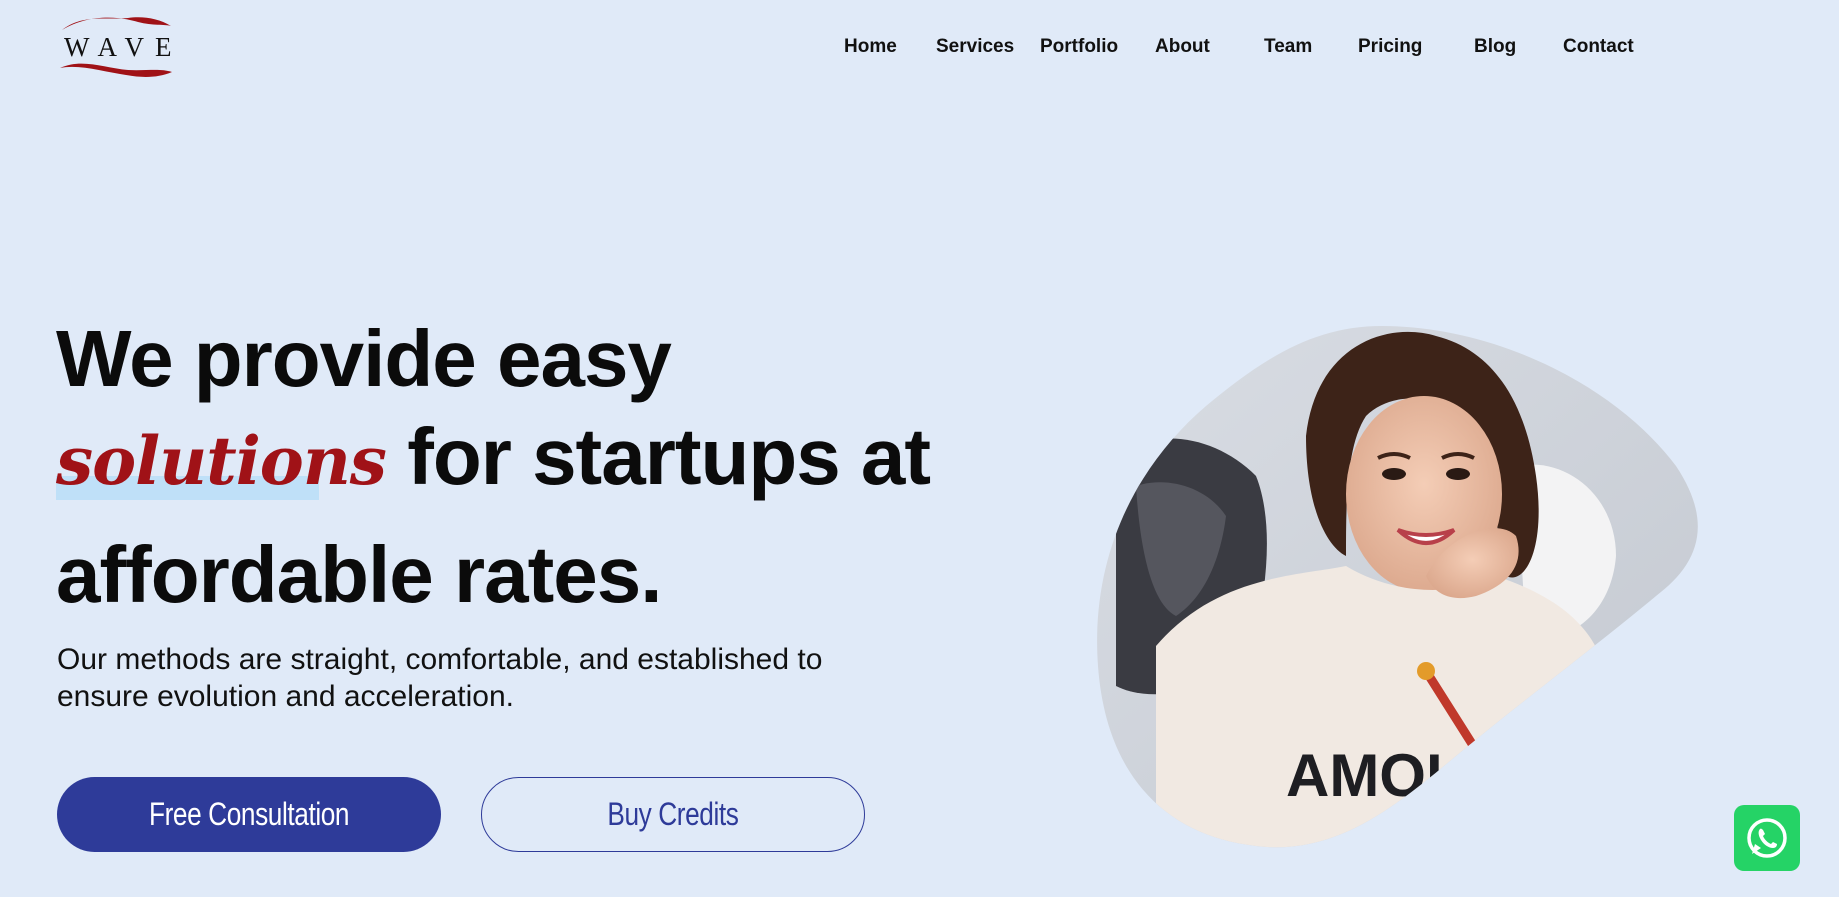  Describe the element at coordinates (364, 358) in the screenshot. I see `hero-heading-line-1: We provide easy` at that location.